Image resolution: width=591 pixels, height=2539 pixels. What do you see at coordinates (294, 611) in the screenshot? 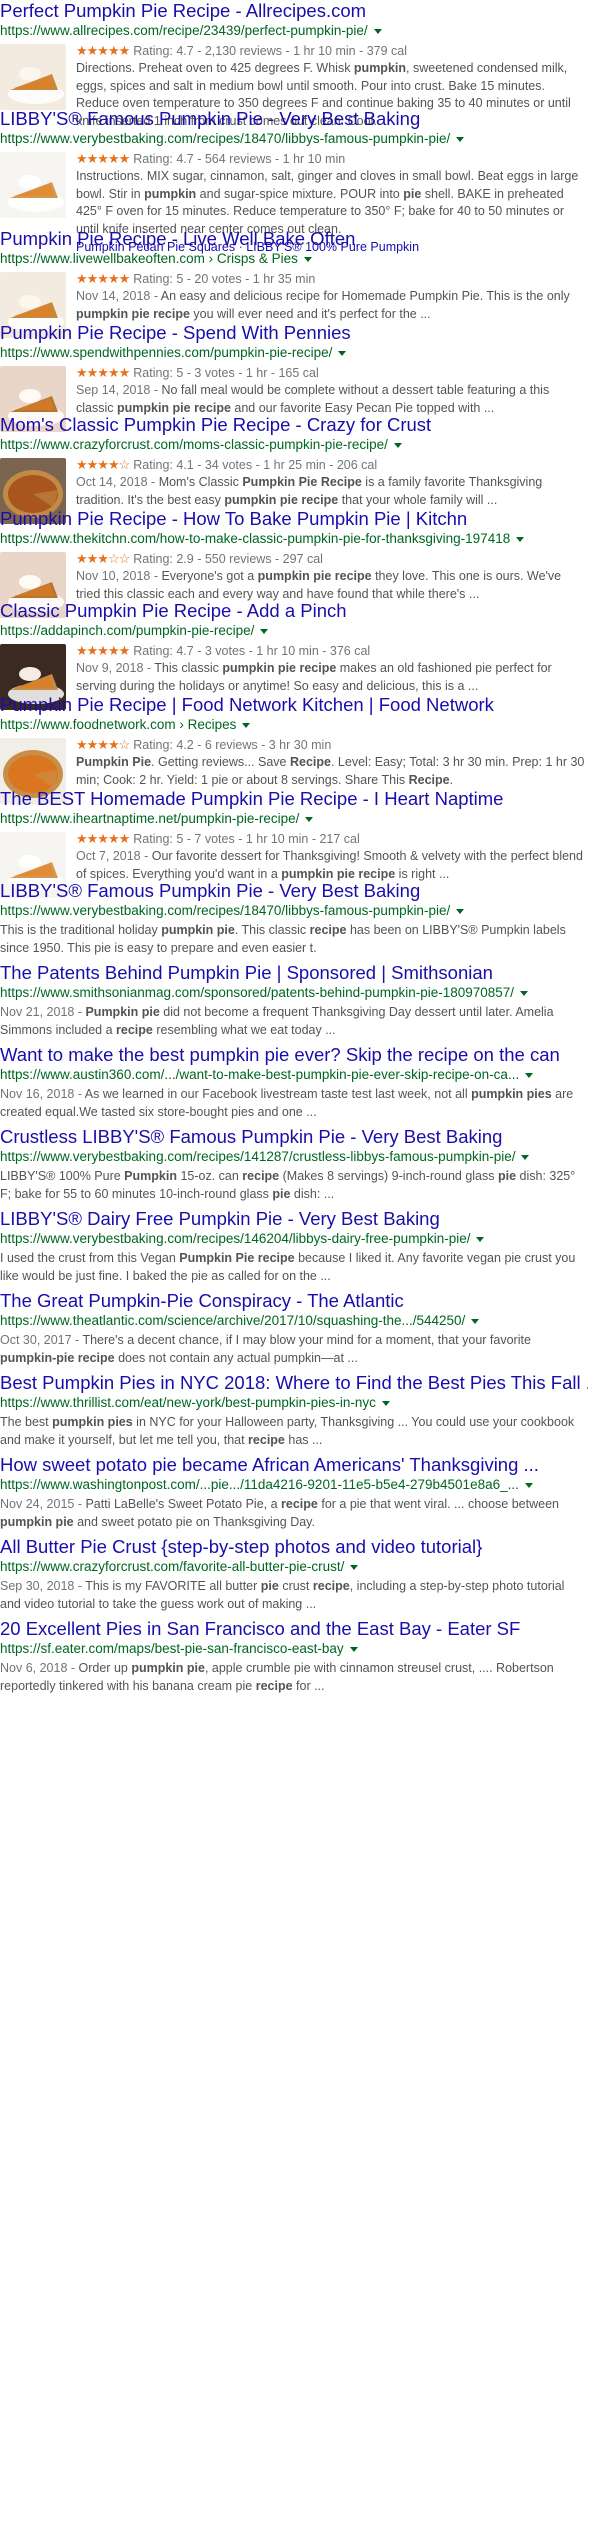
I see `result-title-link: Classic Pumpkin Pie Recipe - Add a Pinch` at bounding box center [294, 611].